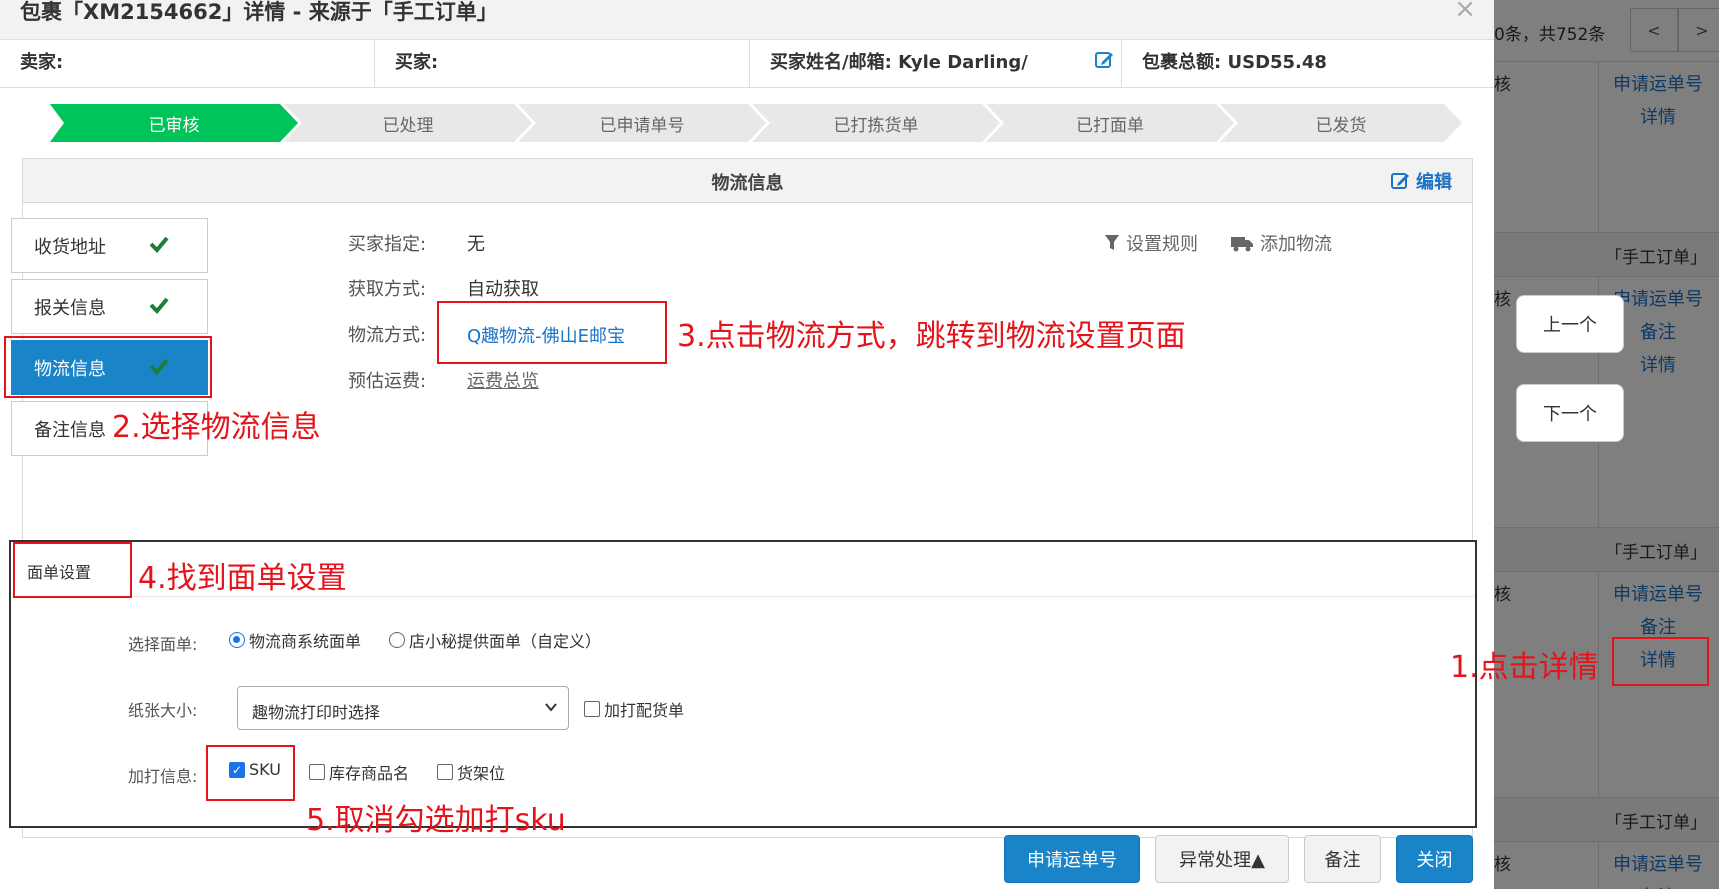 Image resolution: width=1719 pixels, height=889 pixels. I want to click on note-link: 备注, so click(1658, 885).